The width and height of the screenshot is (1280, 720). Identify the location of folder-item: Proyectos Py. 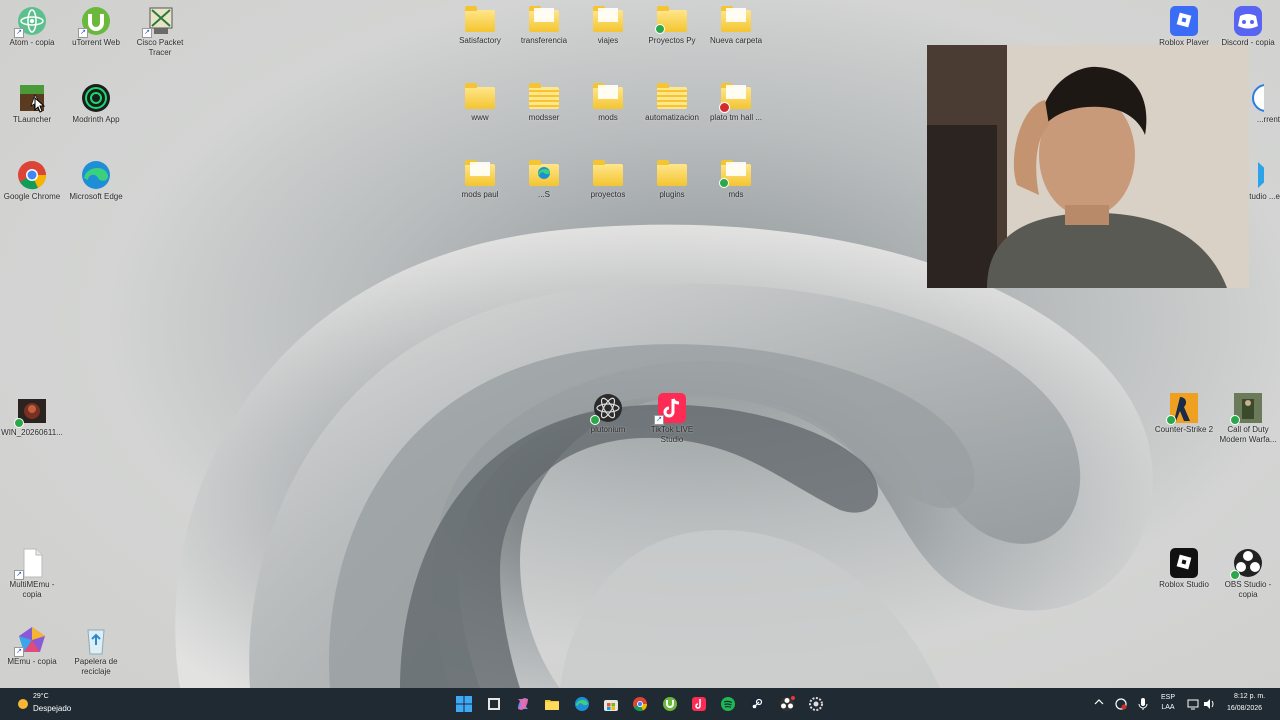
(672, 26).